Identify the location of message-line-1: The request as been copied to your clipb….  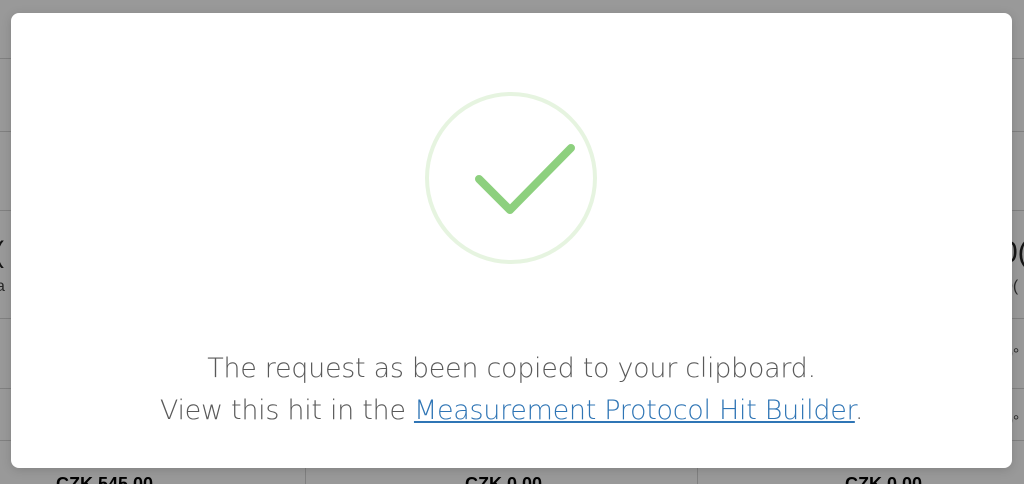
(511, 368).